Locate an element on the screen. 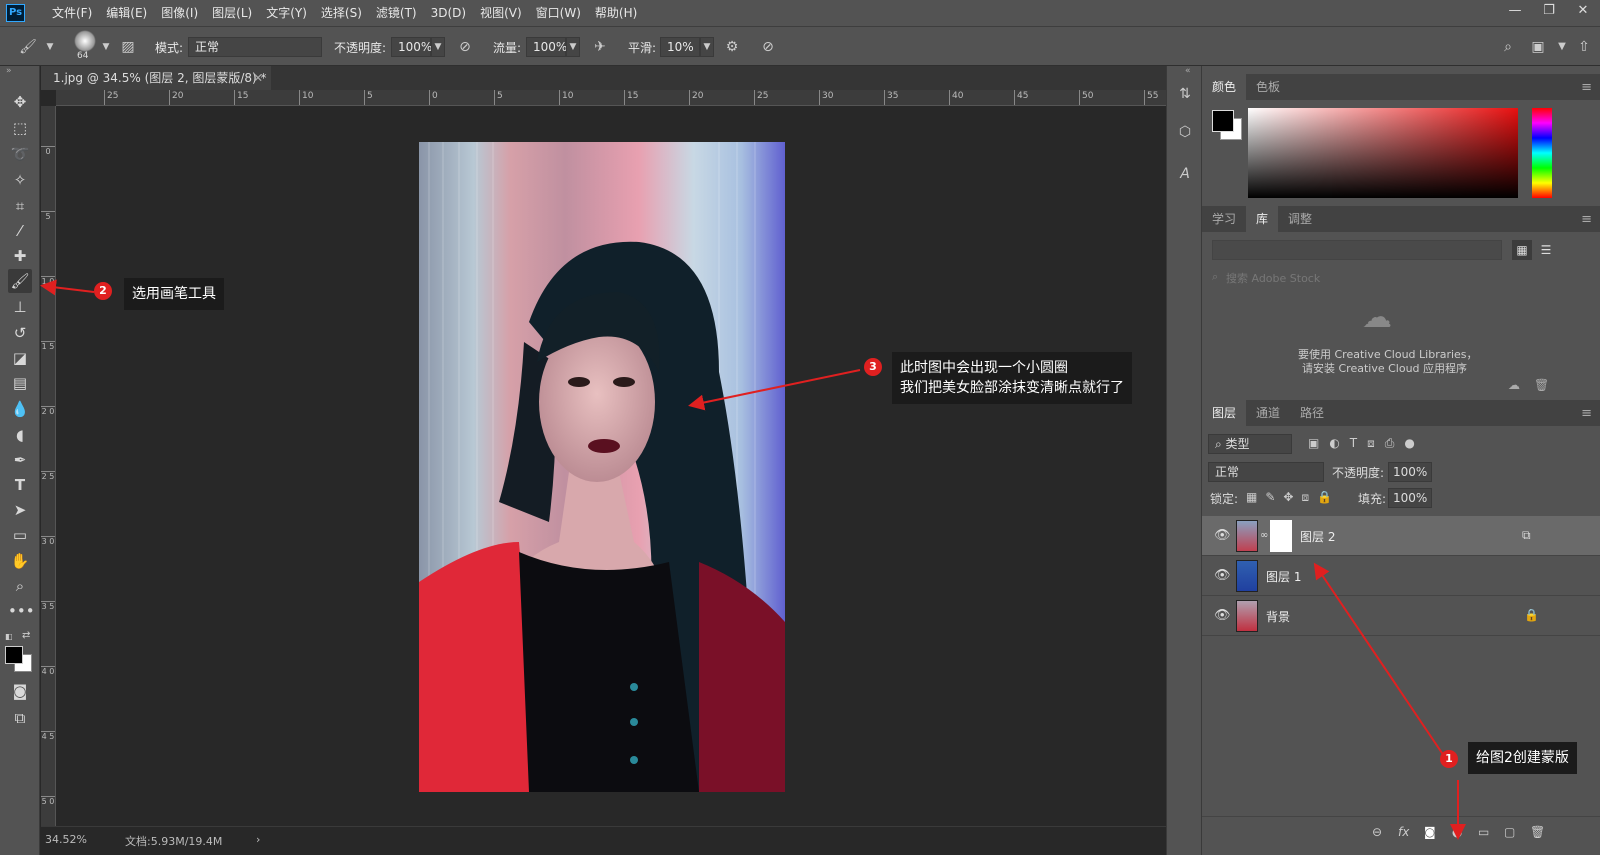 This screenshot has width=1600, height=855. arrow-to-brush-tool is located at coordinates (67, 287).